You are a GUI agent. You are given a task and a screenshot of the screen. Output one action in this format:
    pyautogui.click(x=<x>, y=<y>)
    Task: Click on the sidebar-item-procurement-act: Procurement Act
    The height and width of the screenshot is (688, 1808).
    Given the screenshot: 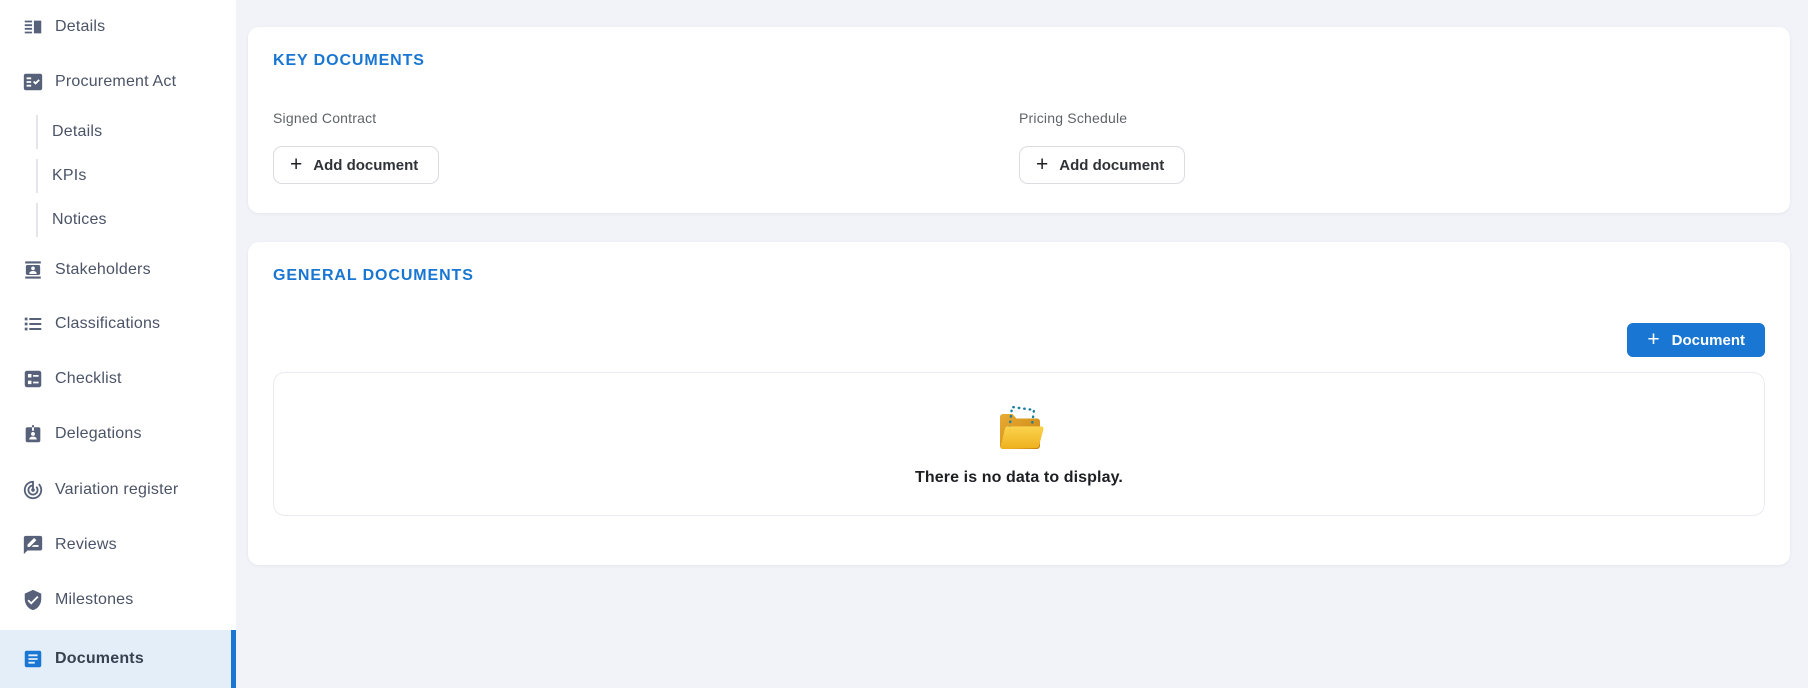 What is the action you would take?
    pyautogui.click(x=118, y=82)
    